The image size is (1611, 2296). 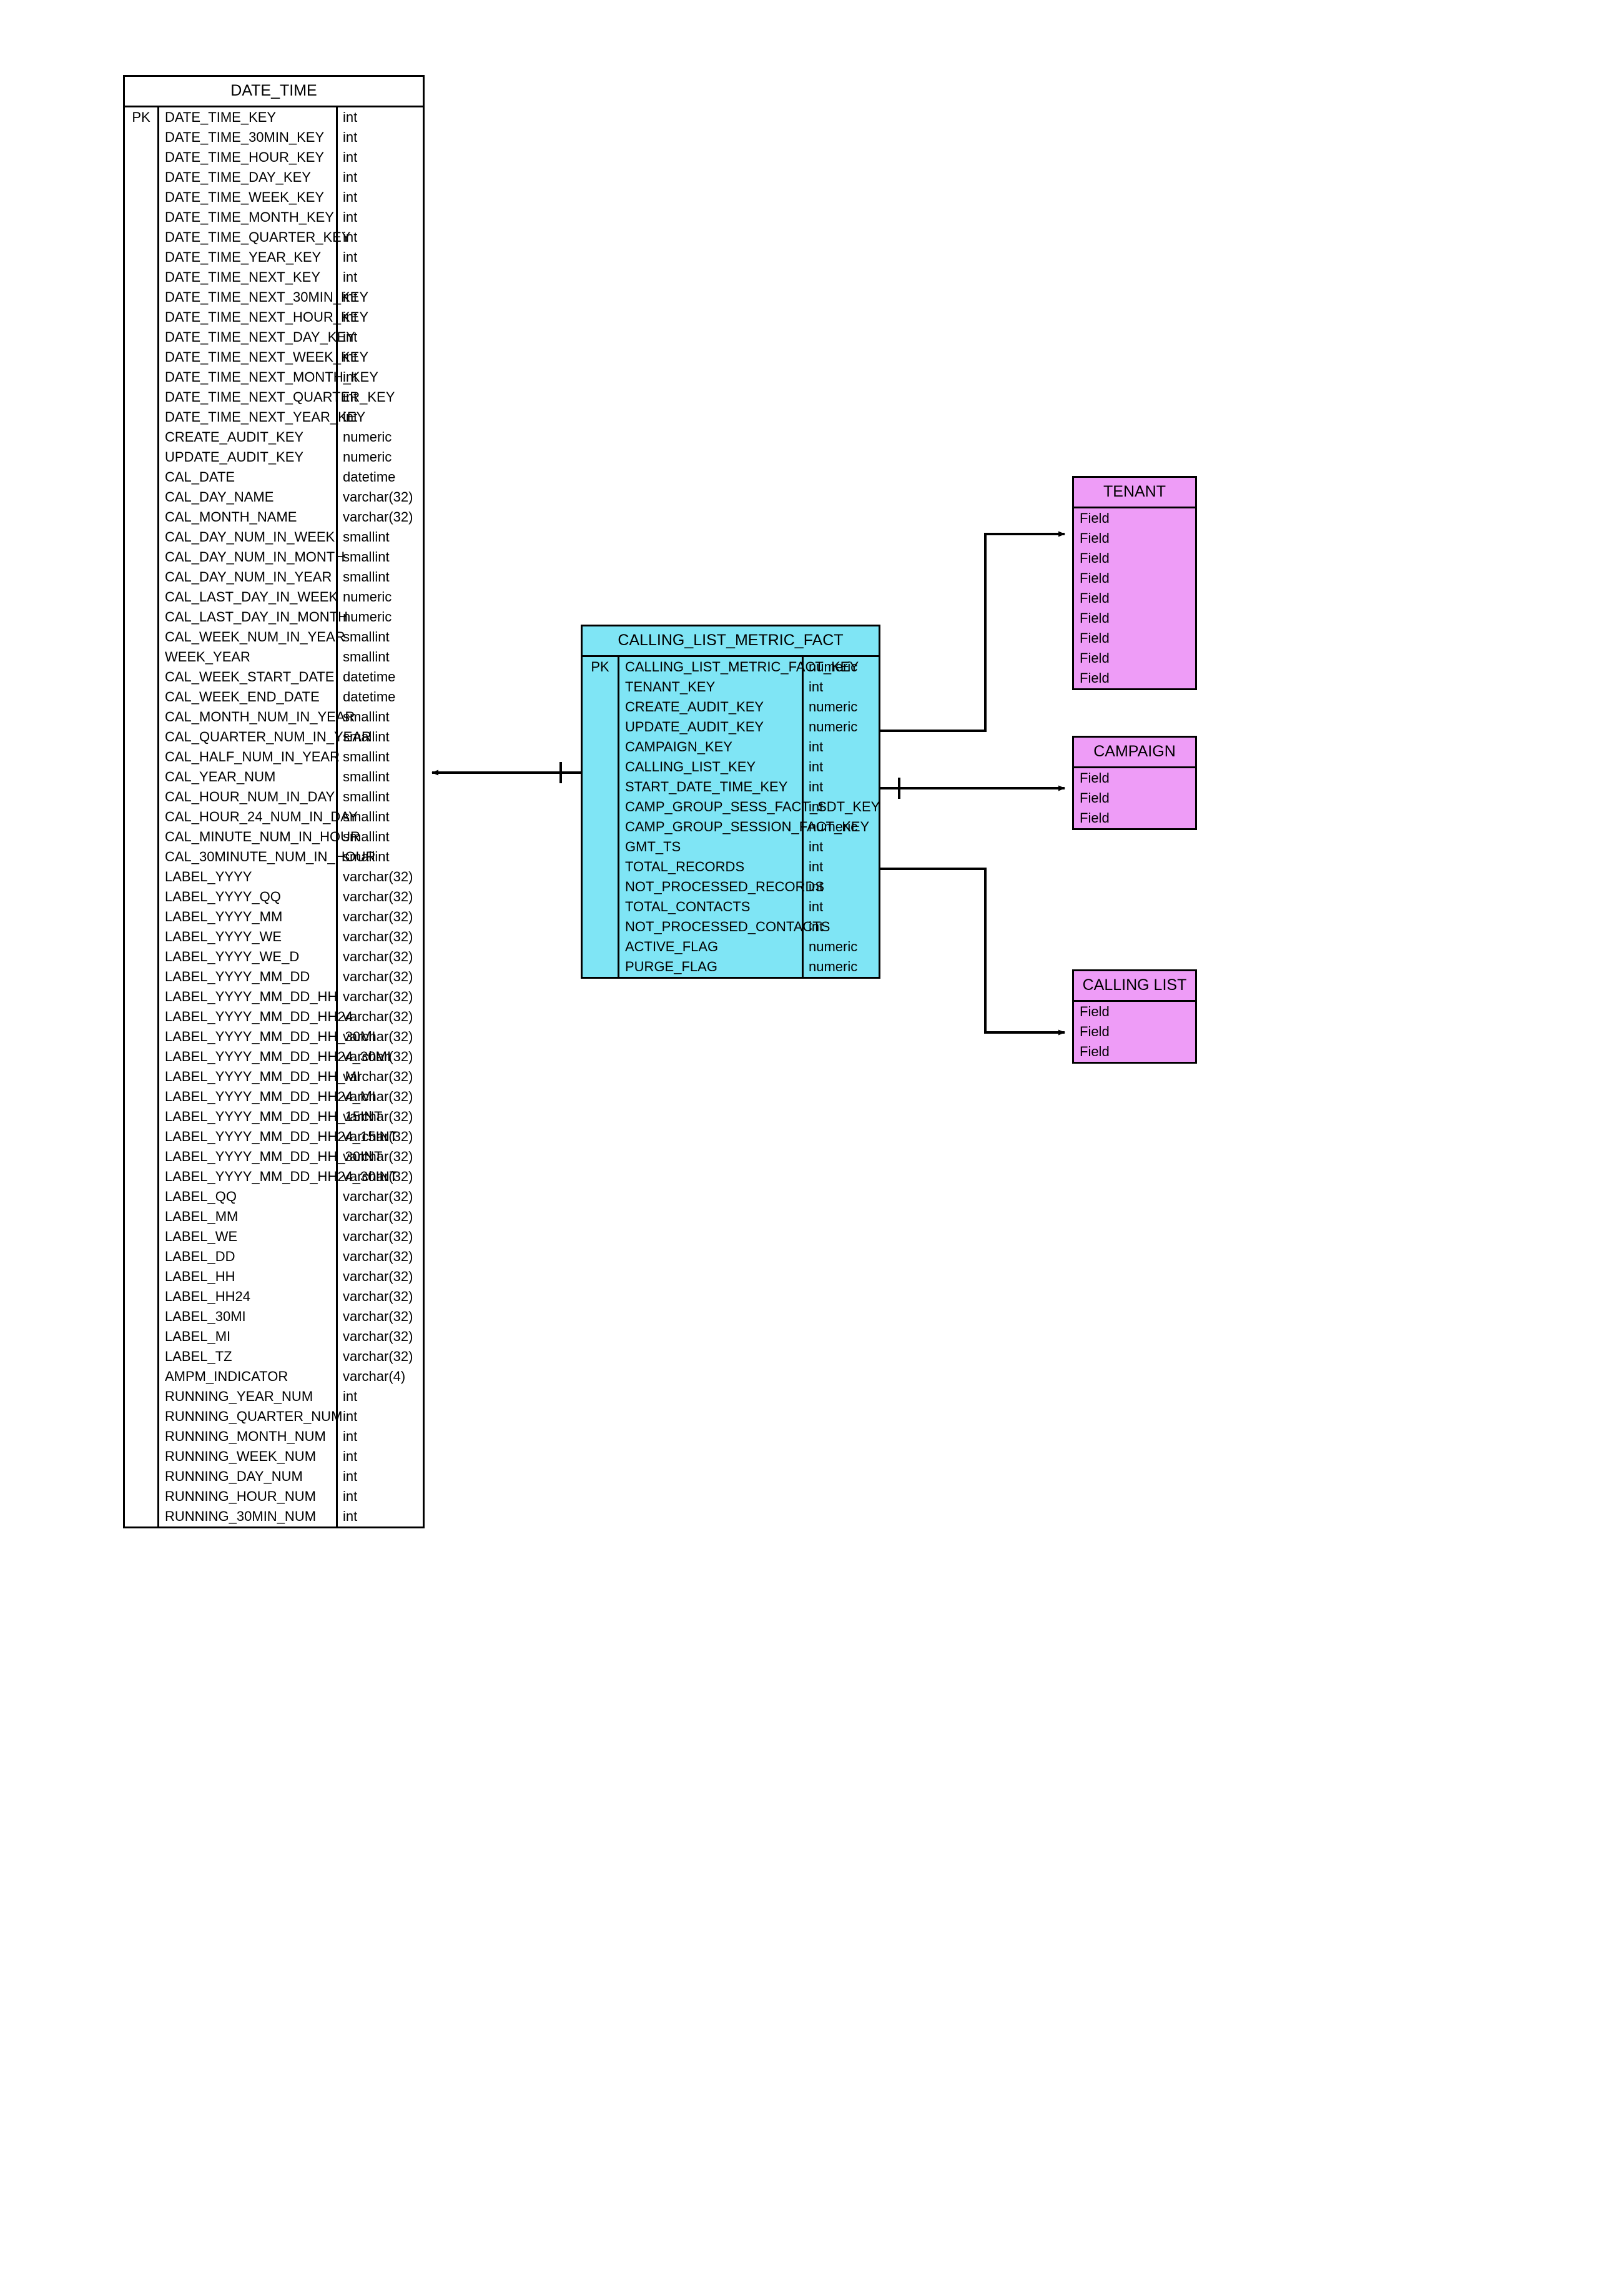 I want to click on entity-column-row: RUNNING_WEEK_NUM int, so click(x=274, y=1457).